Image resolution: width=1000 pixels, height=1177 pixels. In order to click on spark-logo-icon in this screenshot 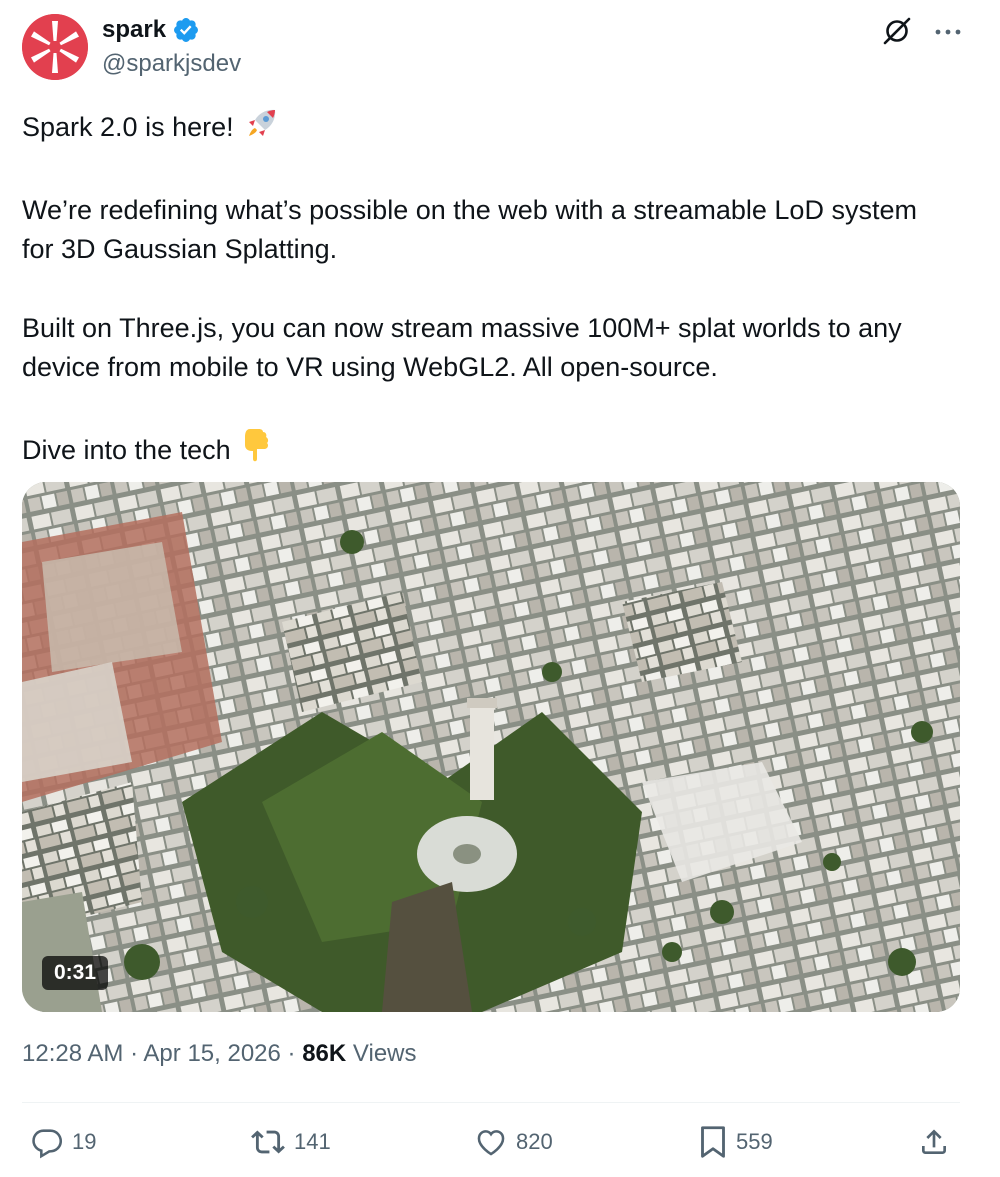, I will do `click(55, 47)`.